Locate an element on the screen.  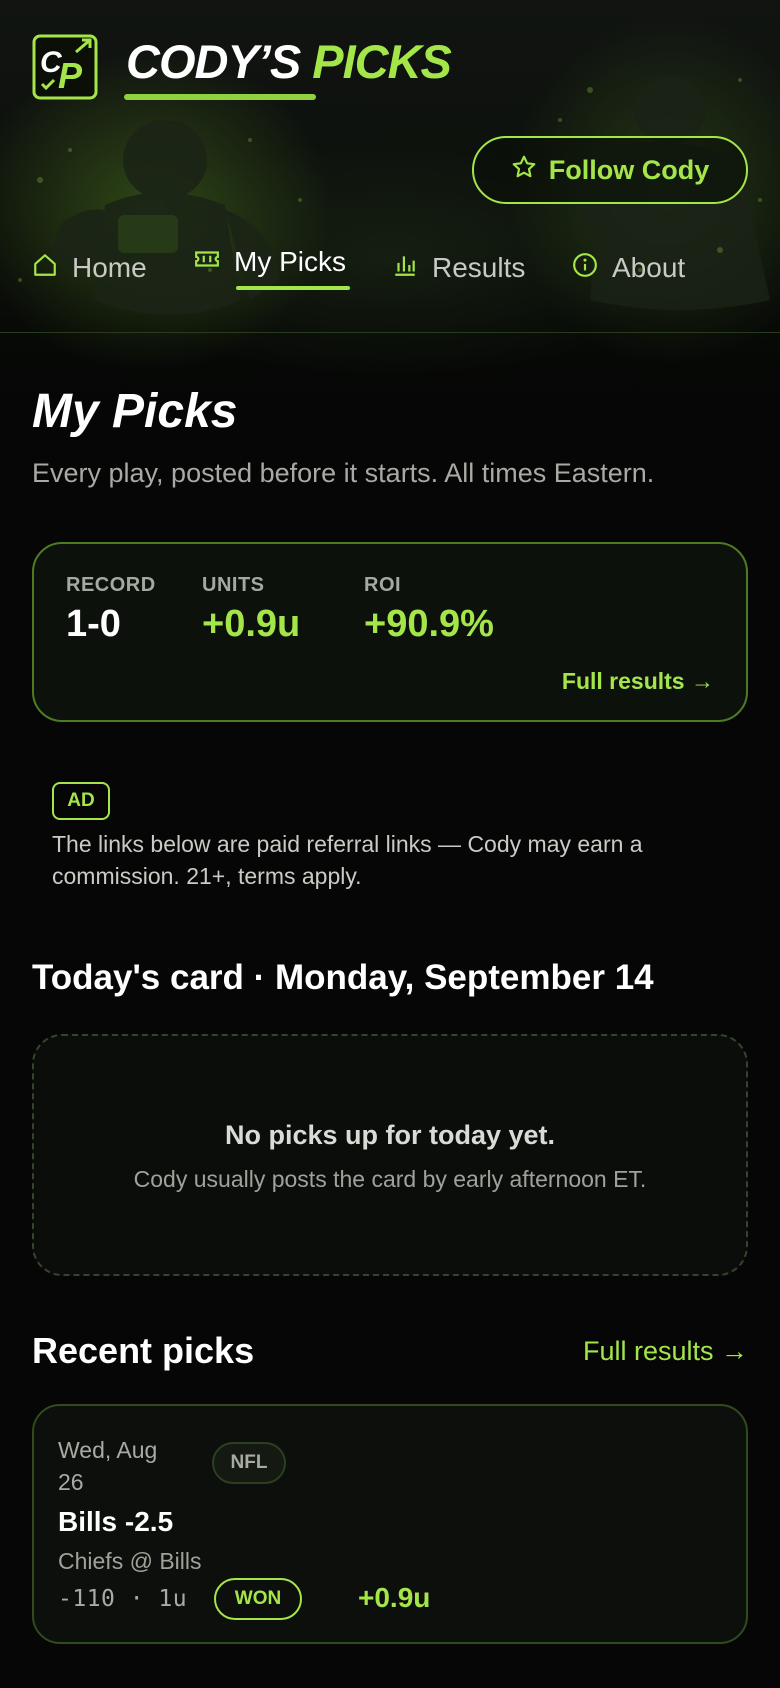
stat-value: 1-0 is located at coordinates (93, 624).